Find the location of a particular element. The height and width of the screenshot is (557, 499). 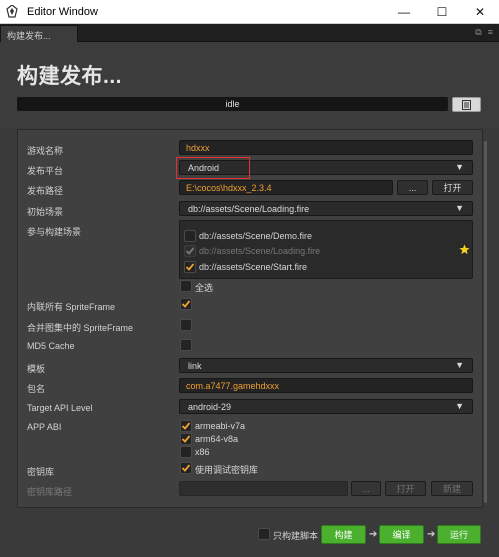

status-label: idle is located at coordinates (232, 104).